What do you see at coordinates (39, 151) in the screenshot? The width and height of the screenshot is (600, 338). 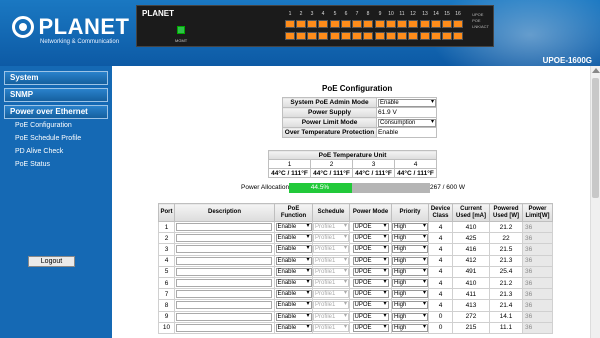 I see `nav-link-pd-alive-check: PD Alive Check` at bounding box center [39, 151].